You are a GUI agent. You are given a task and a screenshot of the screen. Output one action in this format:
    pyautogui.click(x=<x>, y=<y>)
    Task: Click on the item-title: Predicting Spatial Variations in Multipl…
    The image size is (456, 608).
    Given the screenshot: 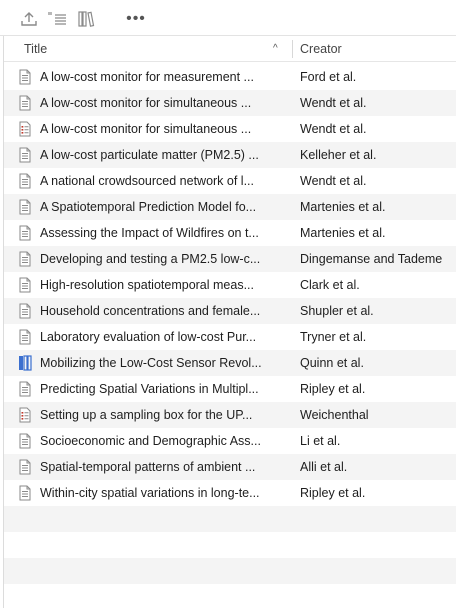 What is the action you would take?
    pyautogui.click(x=149, y=389)
    